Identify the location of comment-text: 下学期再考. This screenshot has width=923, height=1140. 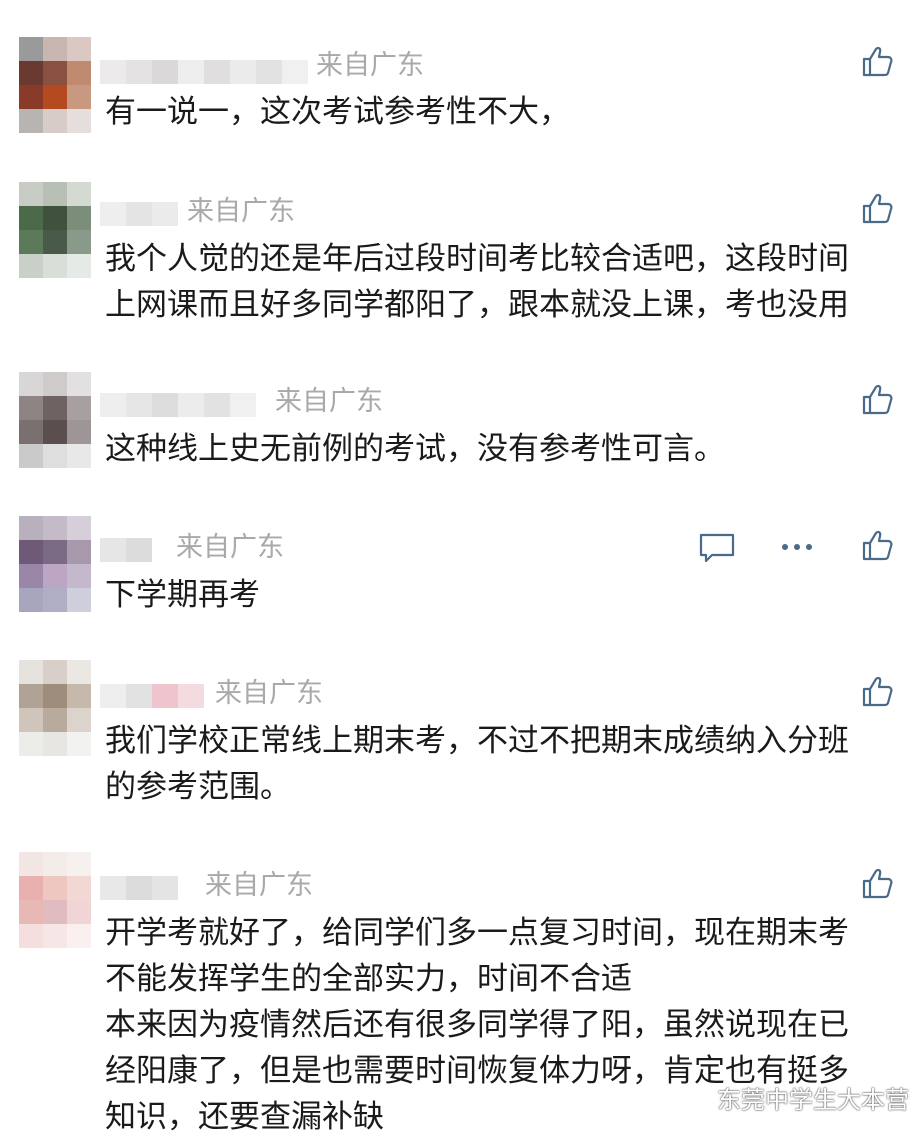
(182, 595).